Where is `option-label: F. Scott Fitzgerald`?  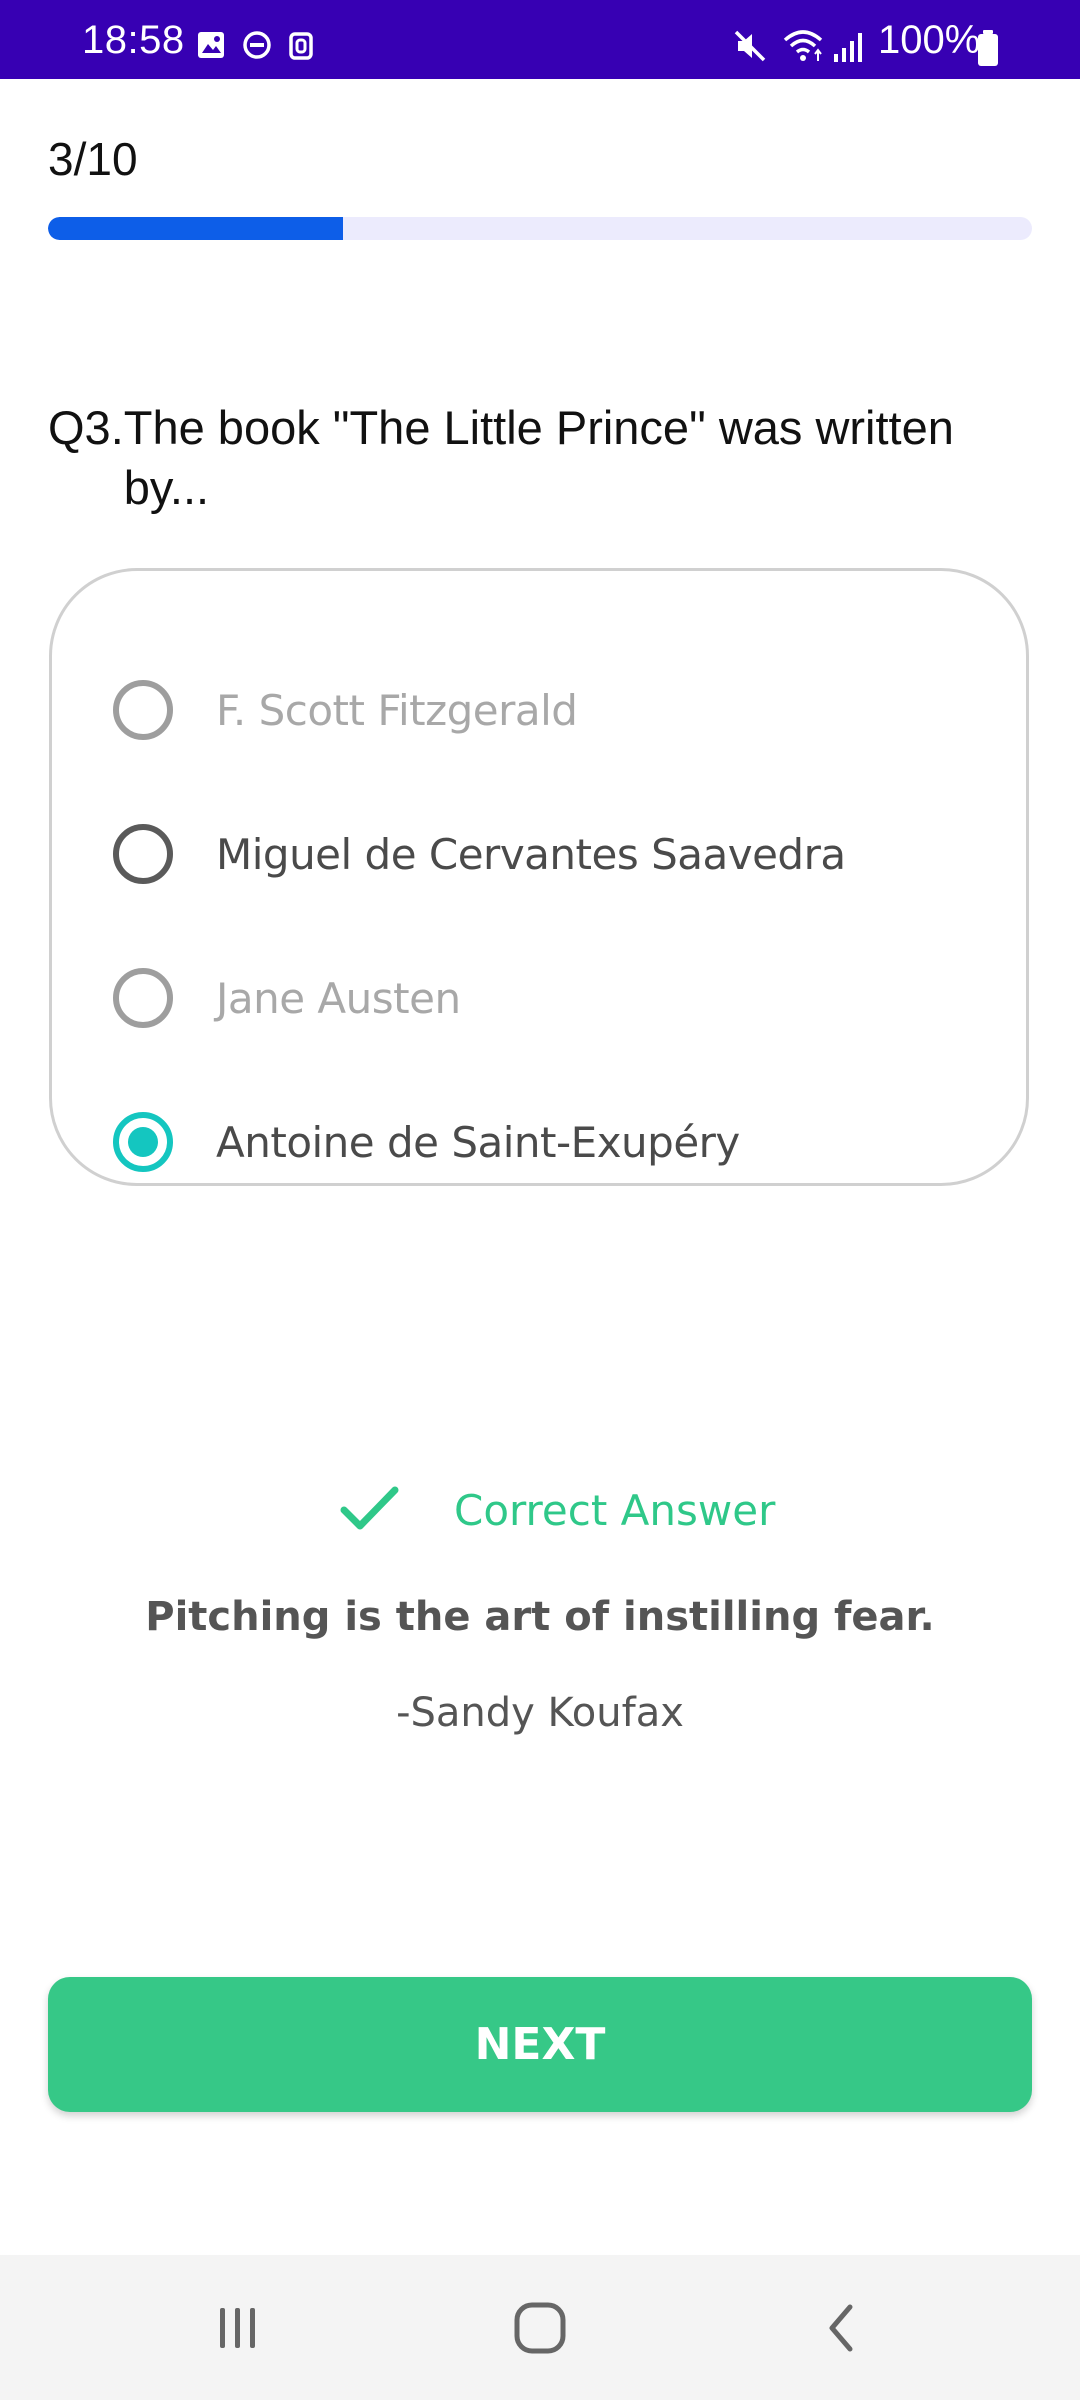 option-label: F. Scott Fitzgerald is located at coordinates (397, 710).